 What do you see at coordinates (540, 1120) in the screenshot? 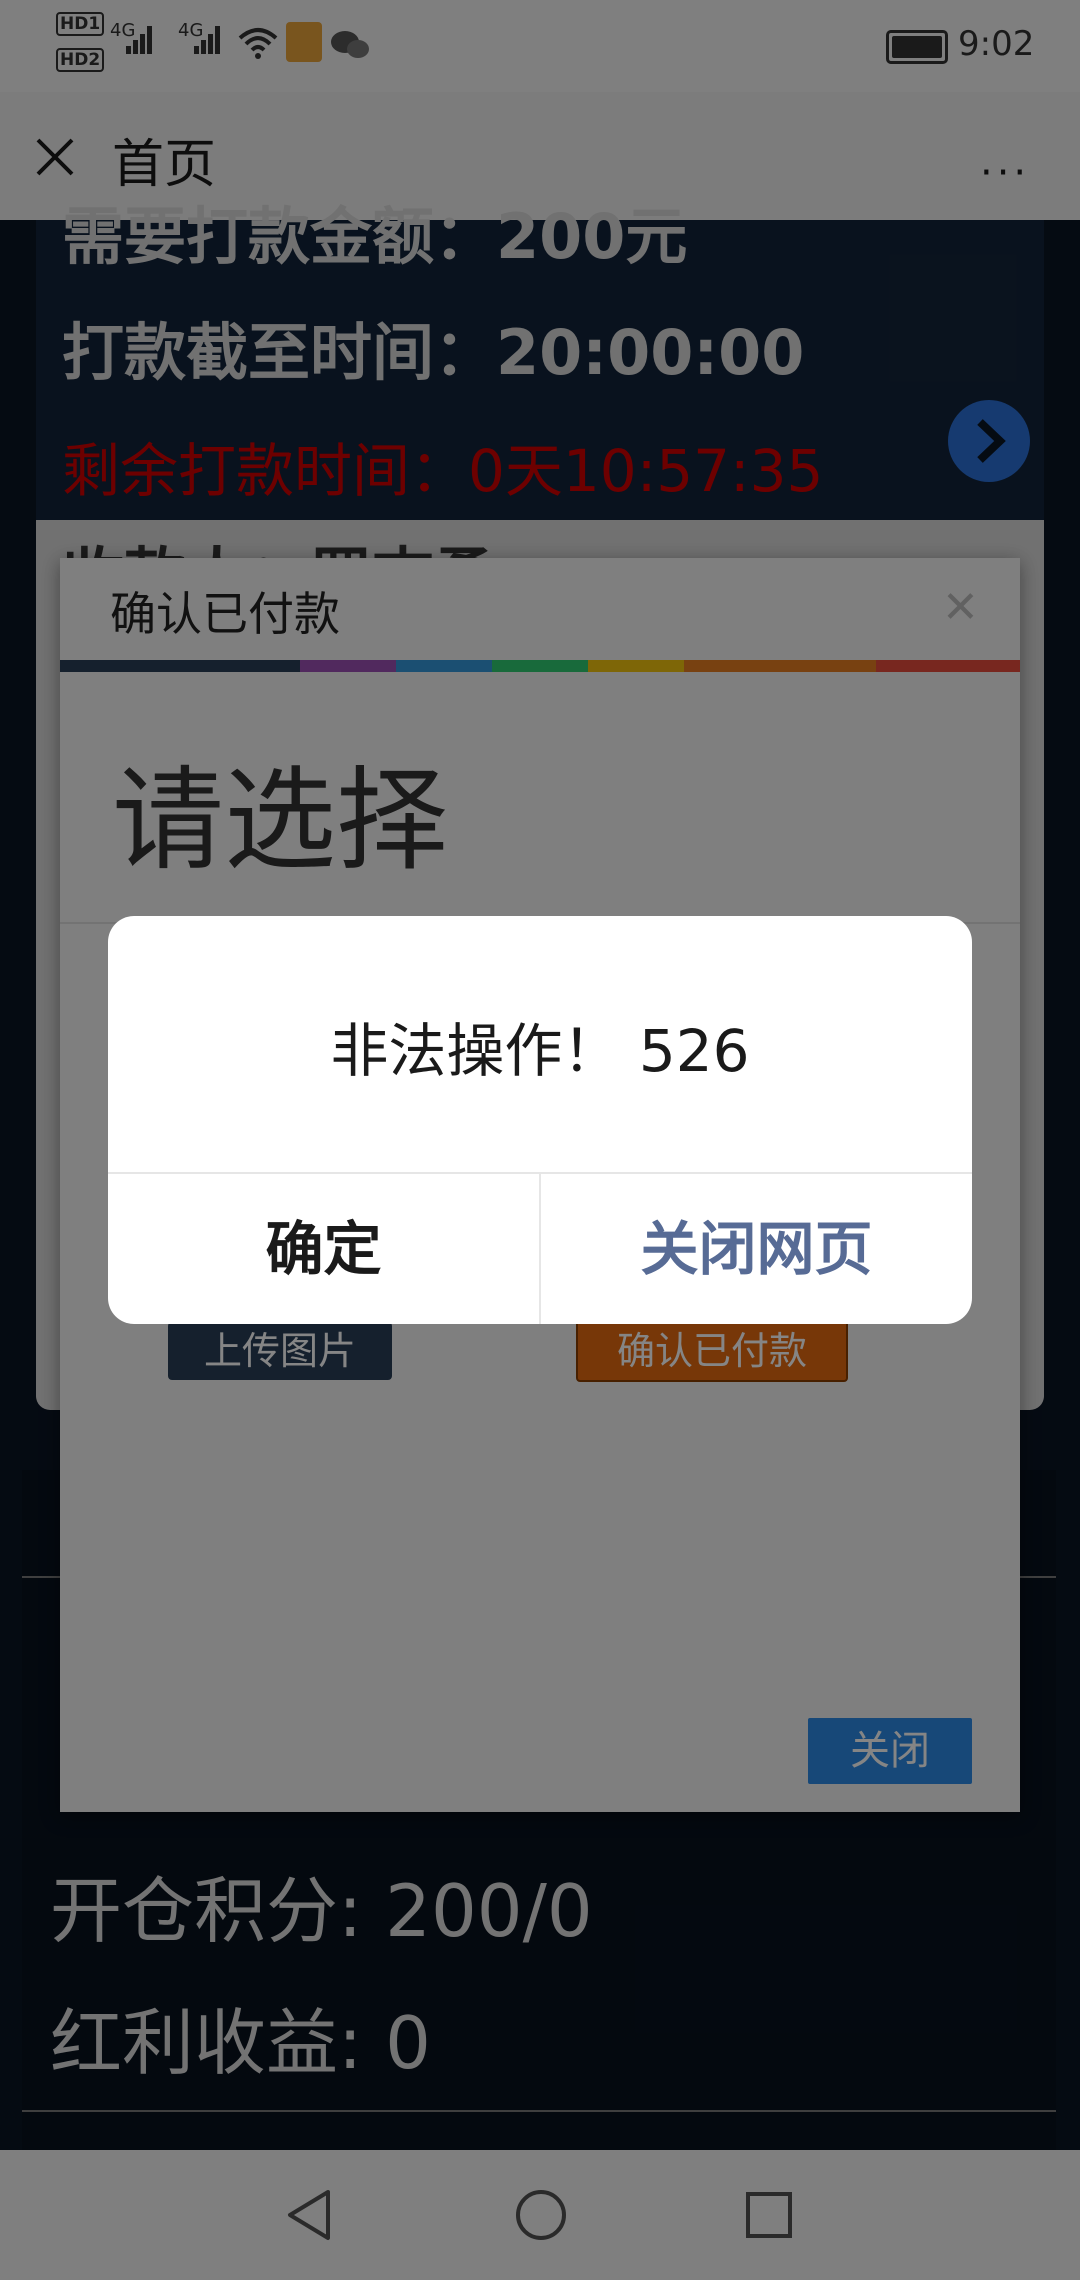
I see `alert-dialog: 非法操作！ 526 确定 关闭网页` at bounding box center [540, 1120].